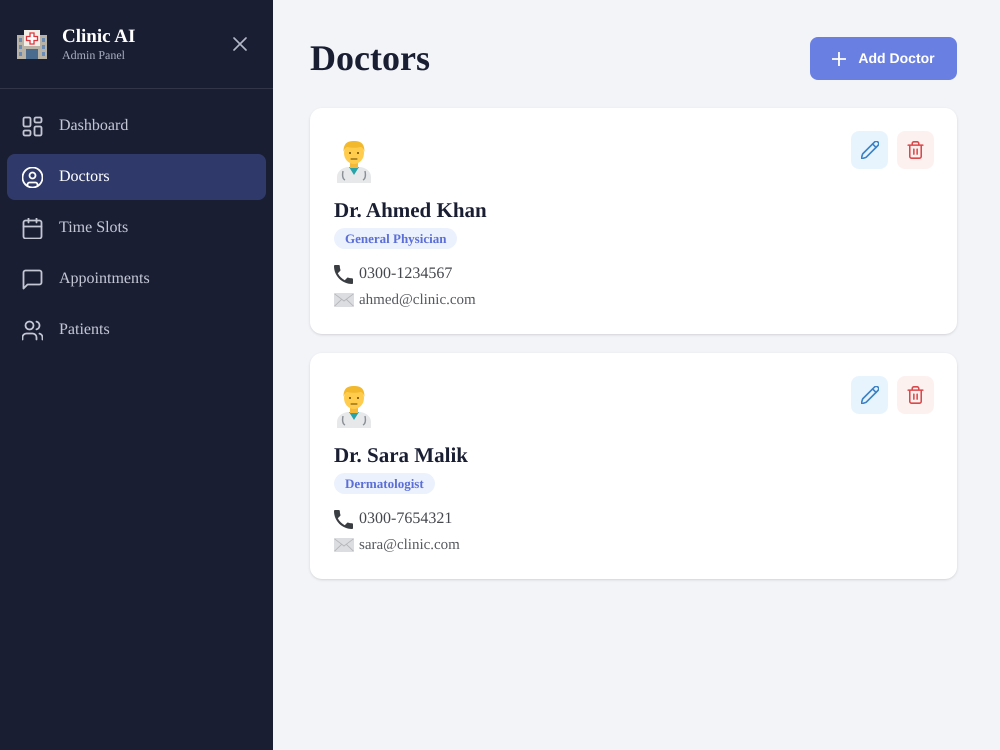  I want to click on email-address: ahmed@clinic.com, so click(417, 300).